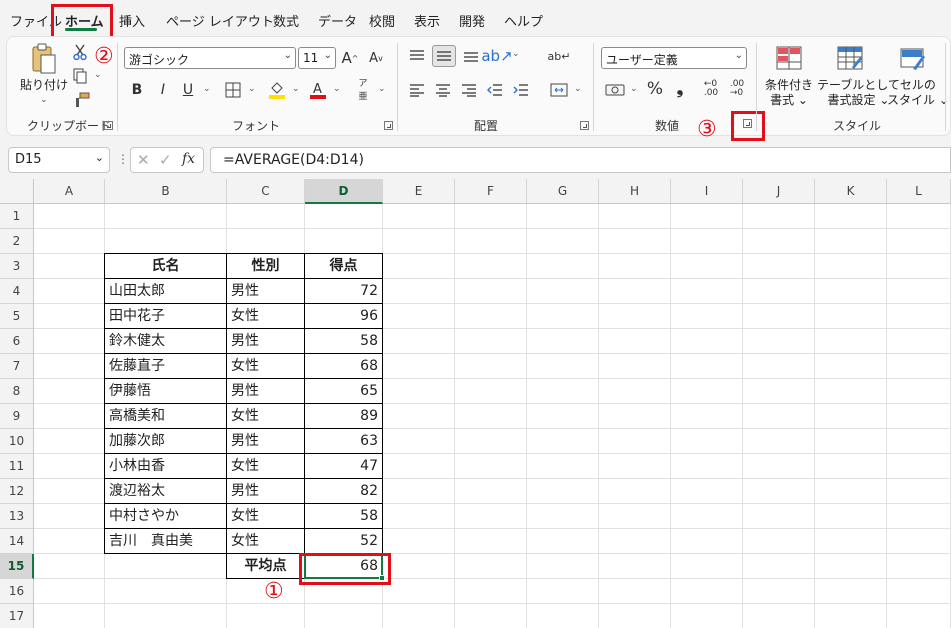  What do you see at coordinates (17, 241) in the screenshot?
I see `row-header-2: 2` at bounding box center [17, 241].